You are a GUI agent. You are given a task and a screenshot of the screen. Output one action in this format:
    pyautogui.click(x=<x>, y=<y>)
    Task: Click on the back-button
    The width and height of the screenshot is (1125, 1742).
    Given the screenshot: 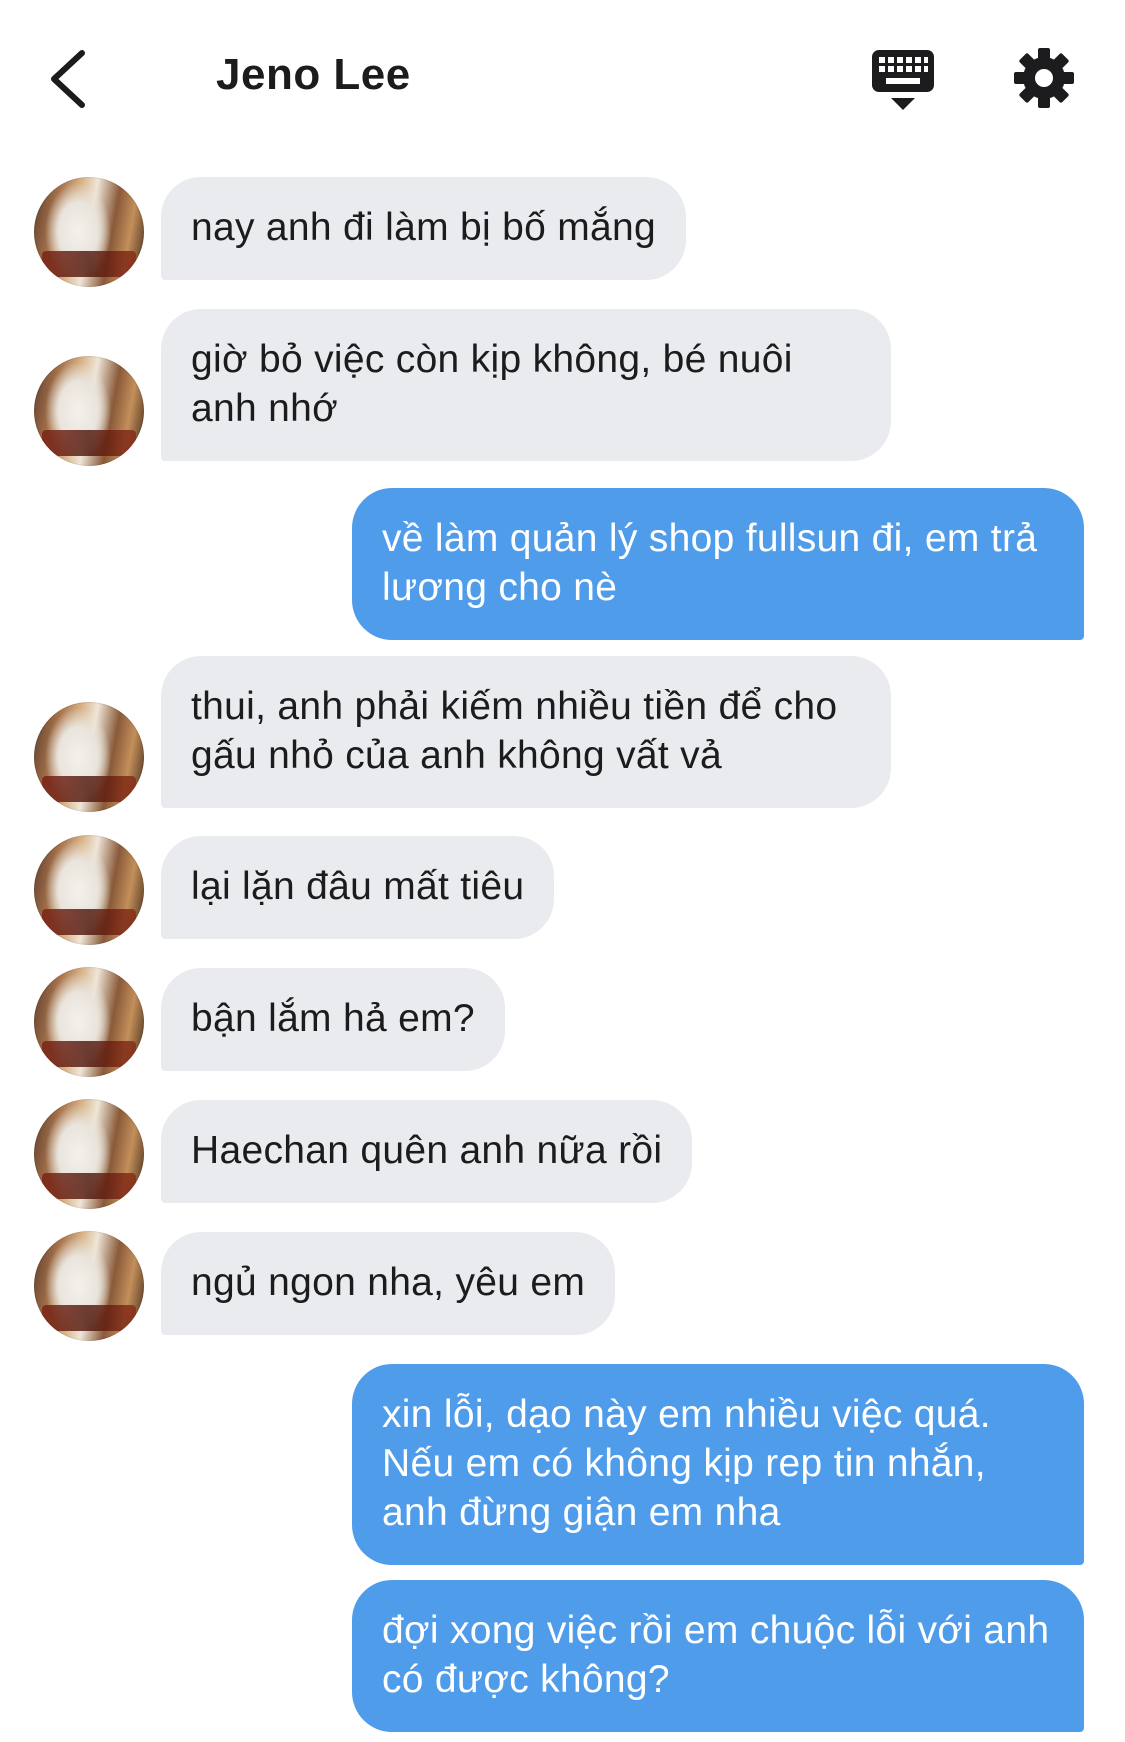 What is the action you would take?
    pyautogui.click(x=68, y=79)
    